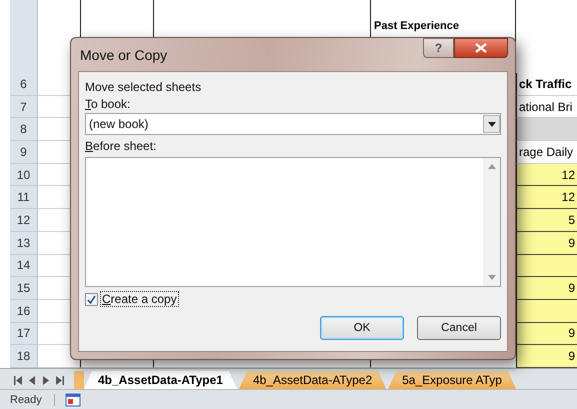 This screenshot has height=409, width=577. What do you see at coordinates (143, 87) in the screenshot?
I see `section-label: Move selected sheets` at bounding box center [143, 87].